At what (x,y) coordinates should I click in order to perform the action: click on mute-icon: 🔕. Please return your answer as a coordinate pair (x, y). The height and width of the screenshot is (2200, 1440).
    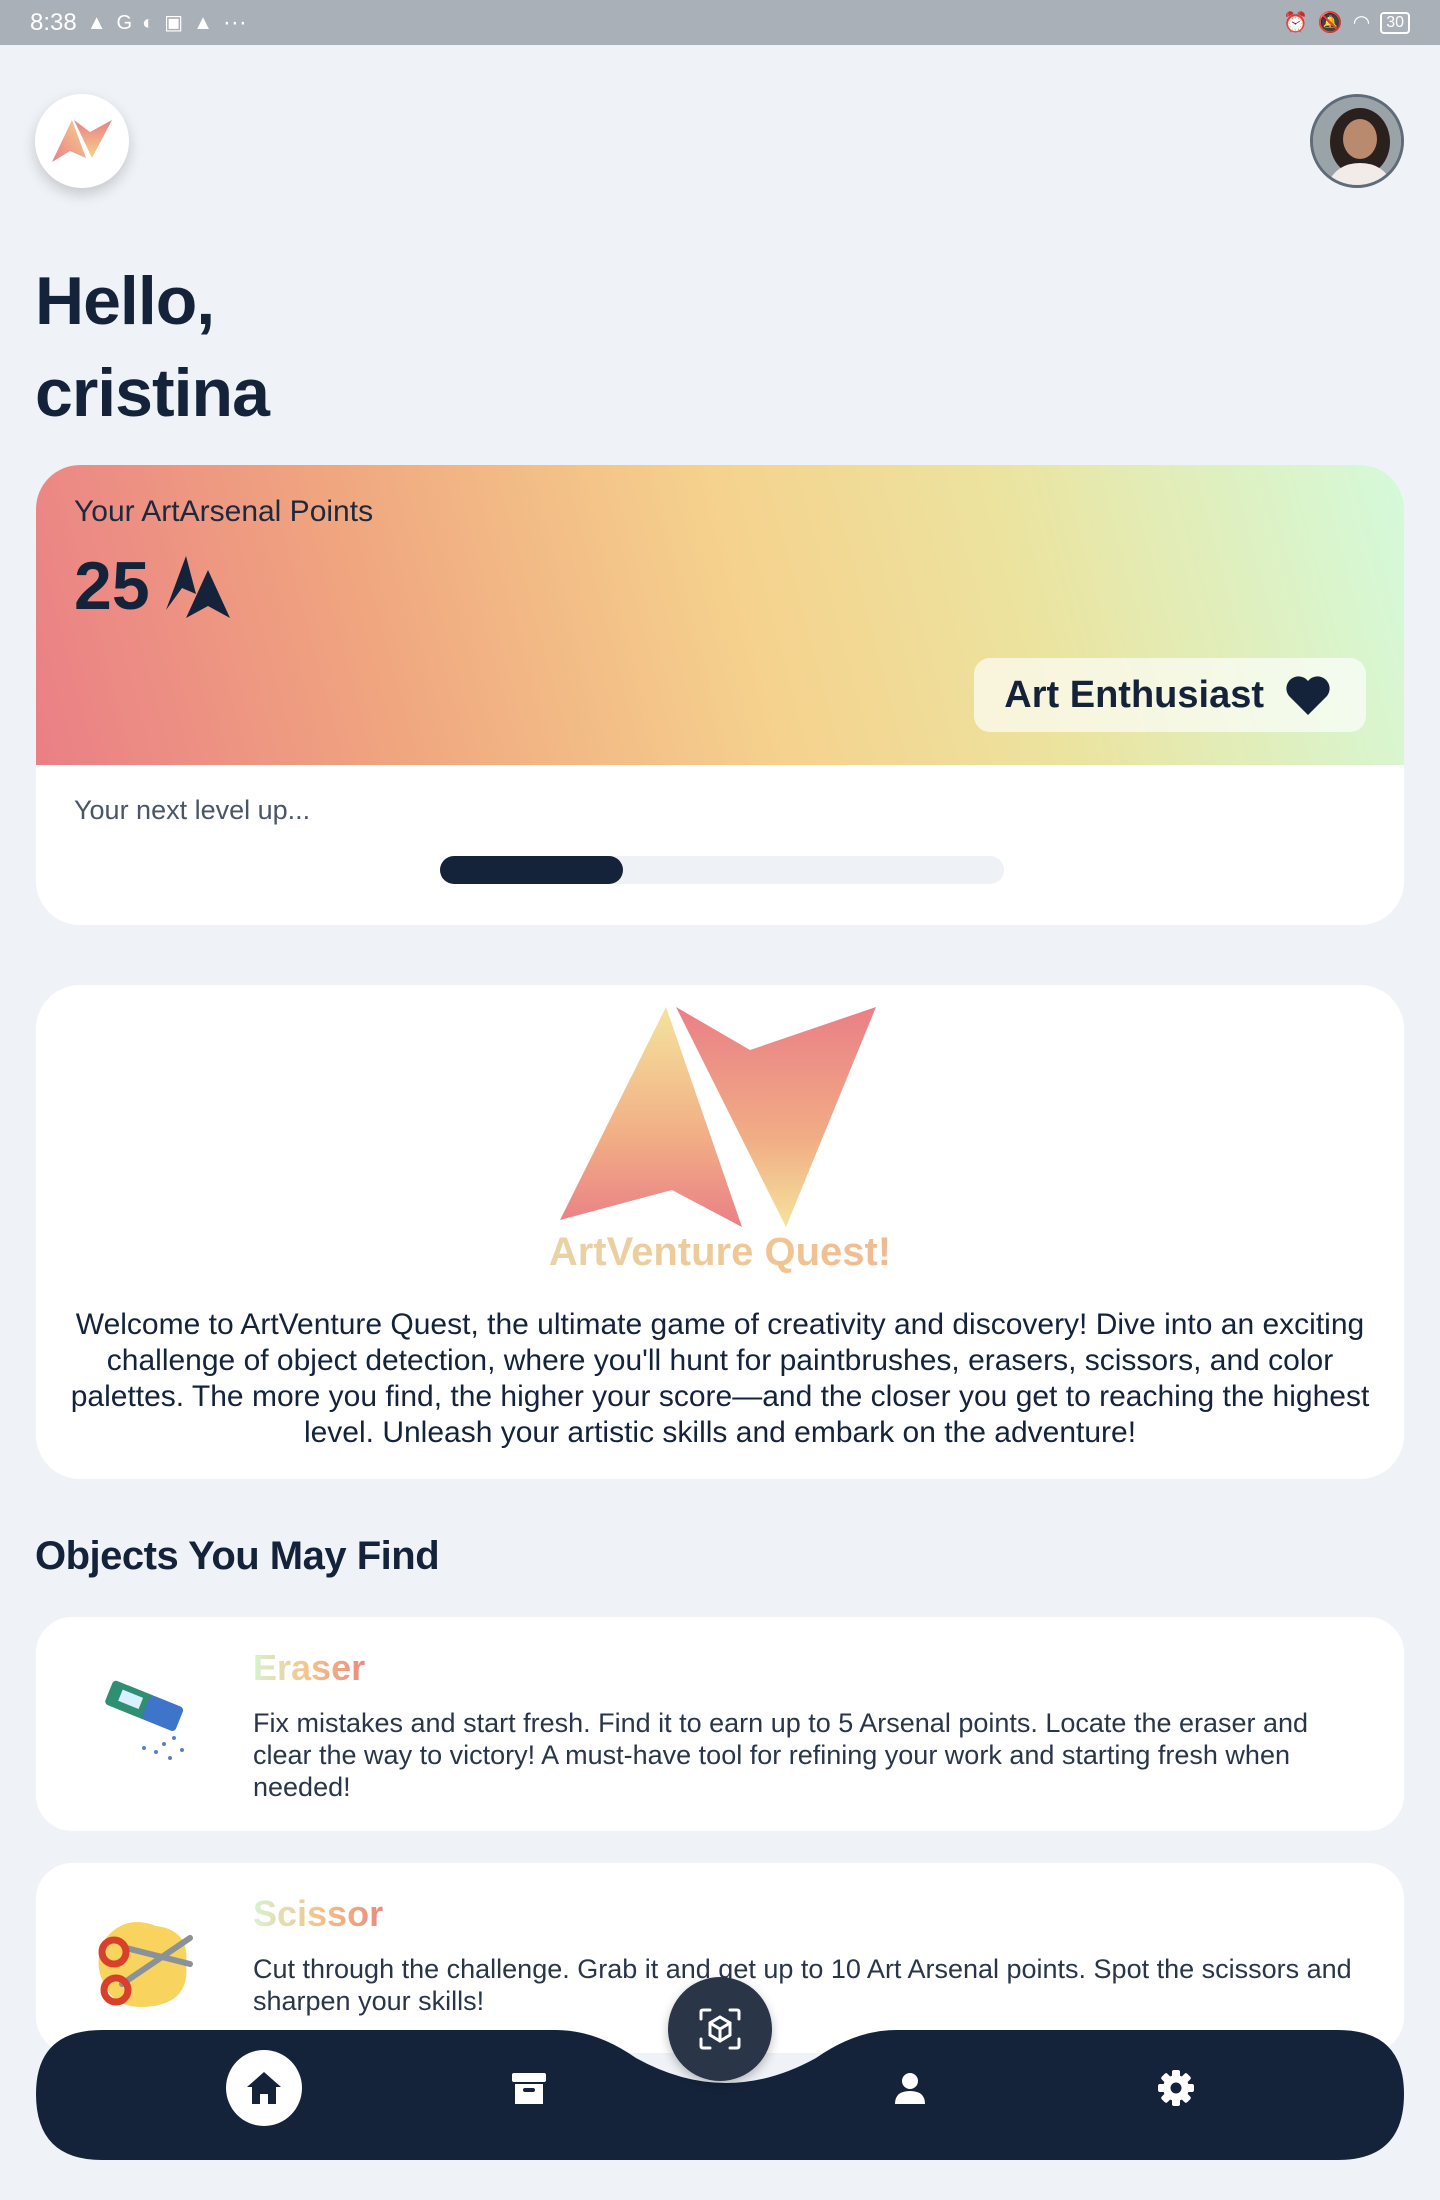
    Looking at the image, I should click on (1330, 22).